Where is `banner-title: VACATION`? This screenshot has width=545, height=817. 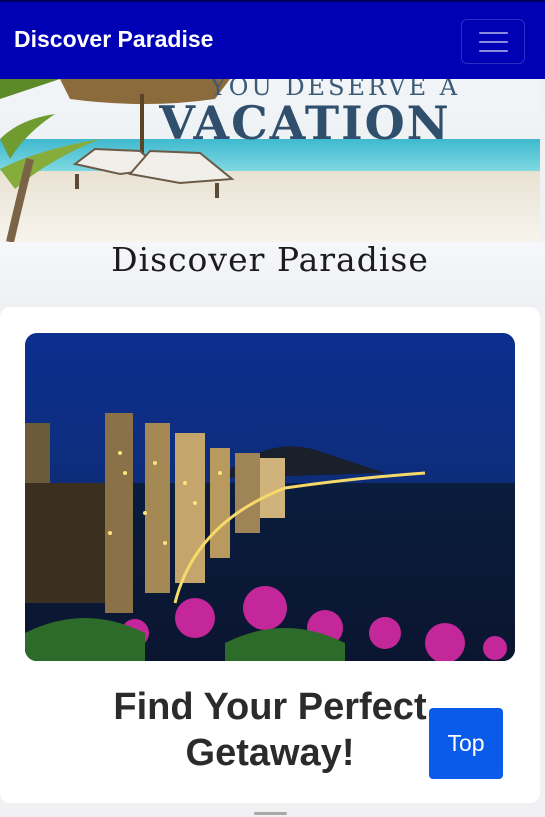
banner-title: VACATION is located at coordinates (304, 123).